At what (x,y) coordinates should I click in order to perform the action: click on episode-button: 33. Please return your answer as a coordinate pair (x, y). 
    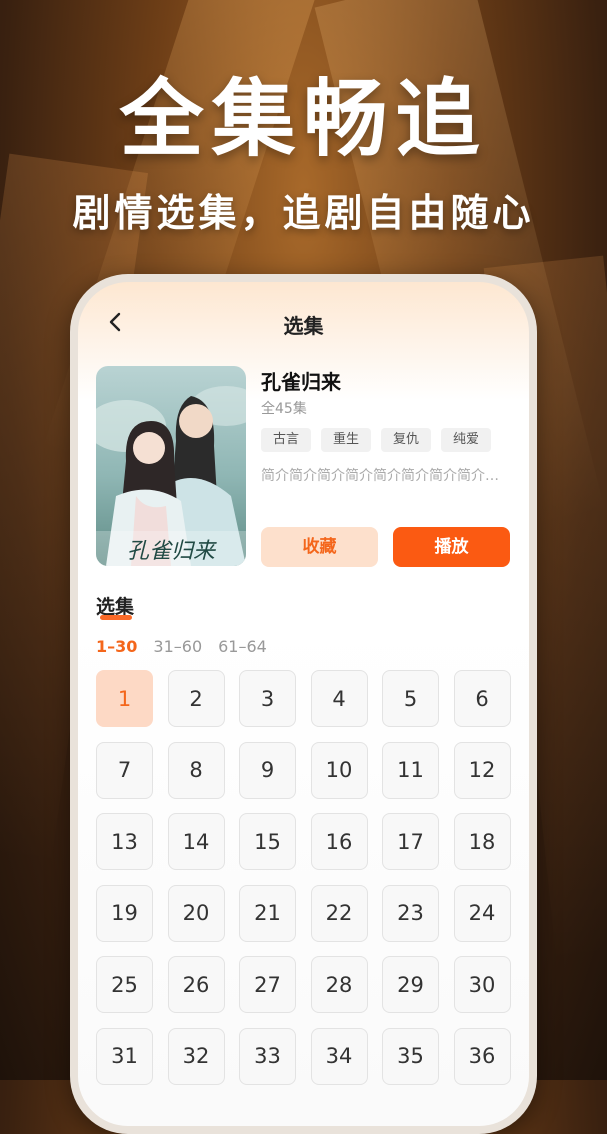
    Looking at the image, I should click on (267, 1056).